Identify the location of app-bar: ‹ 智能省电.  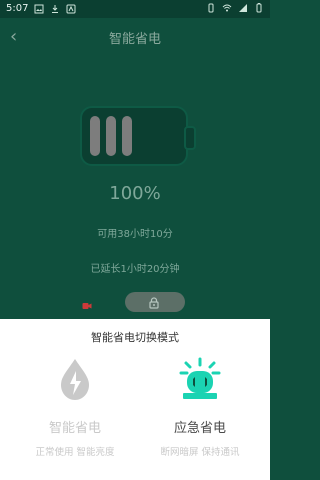
(135, 37).